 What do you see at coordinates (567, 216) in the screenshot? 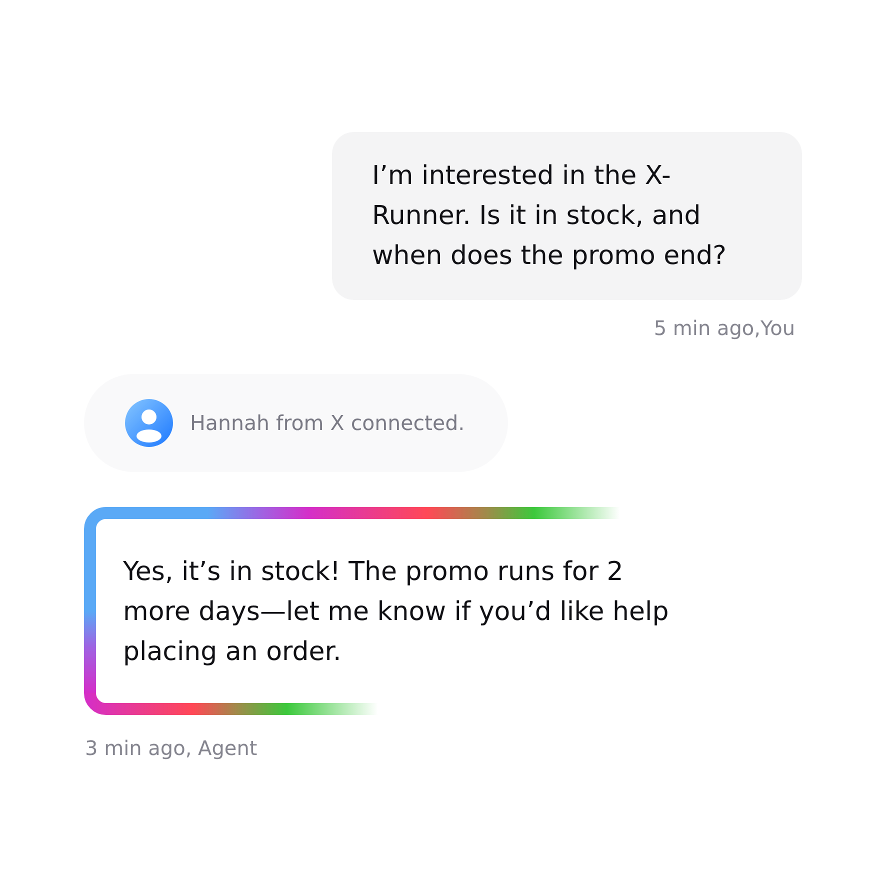
I see `message-bubble: I’m interested in the X-Runner. Is it in stock, and when does the promo end?` at bounding box center [567, 216].